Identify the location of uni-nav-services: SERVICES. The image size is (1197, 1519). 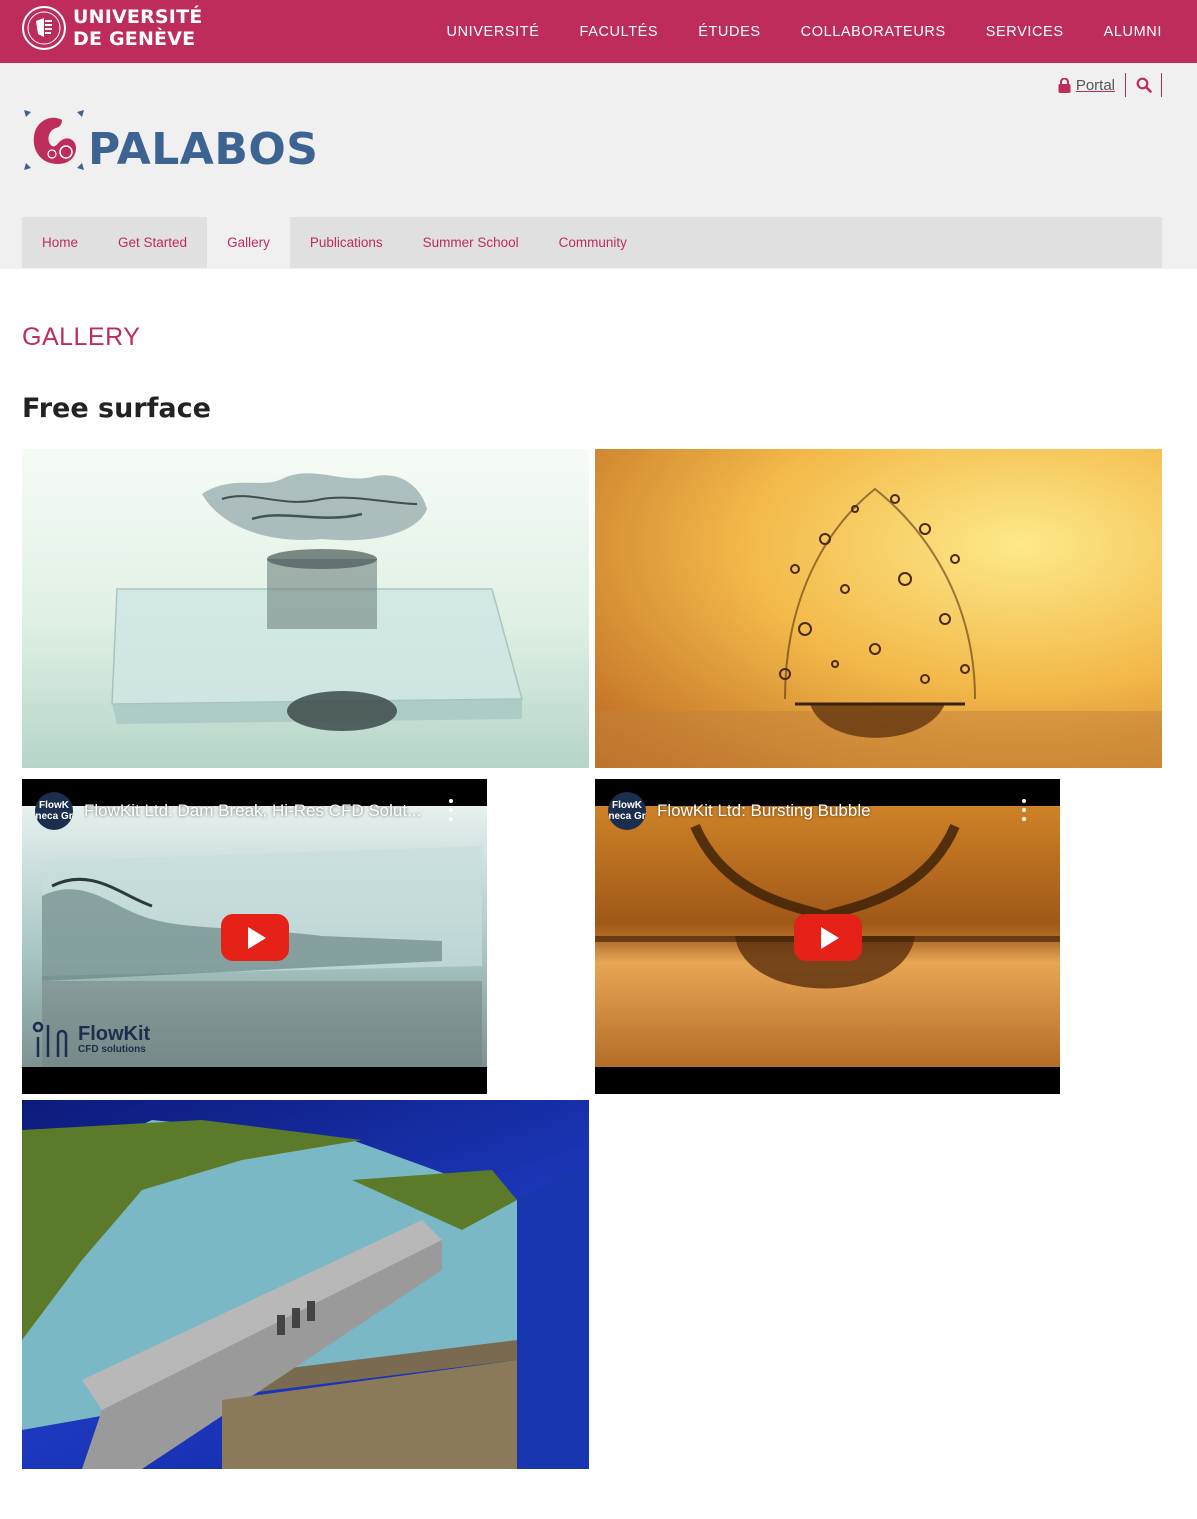
(1025, 32).